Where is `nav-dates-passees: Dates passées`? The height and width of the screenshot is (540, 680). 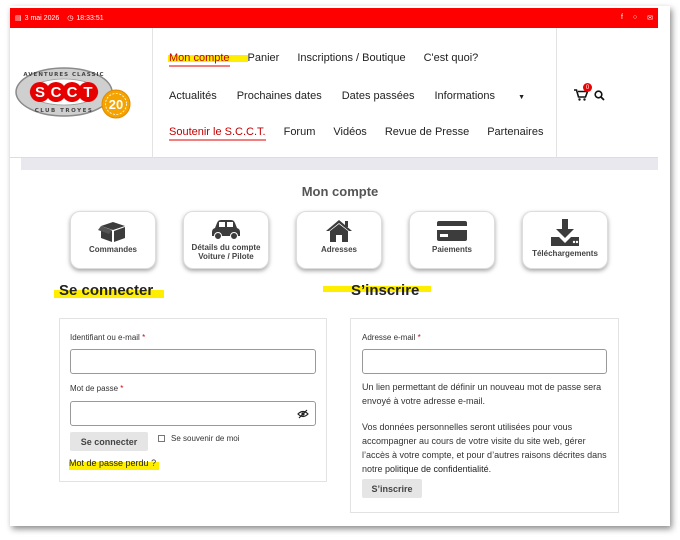 nav-dates-passees: Dates passées is located at coordinates (378, 96).